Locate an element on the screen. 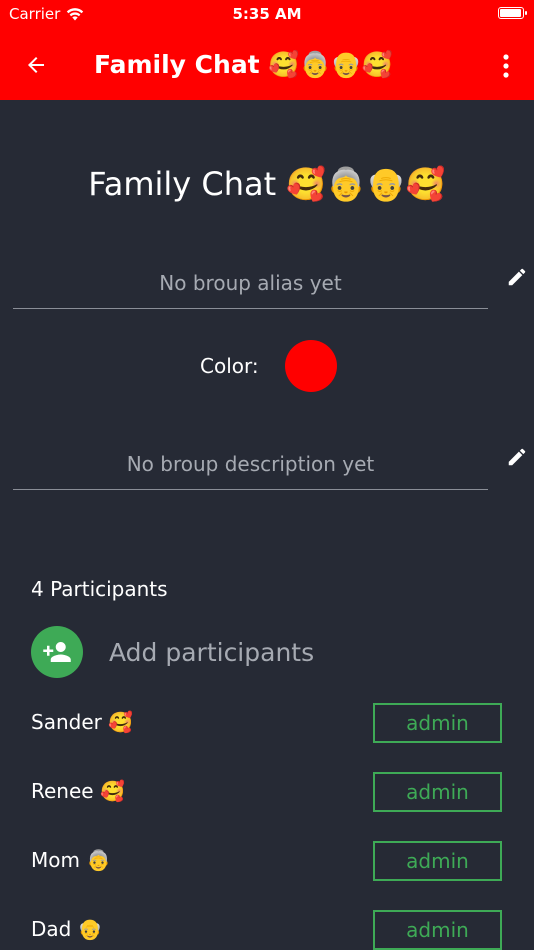 Image resolution: width=534 pixels, height=950 pixels. header-title: Family Chat 🥰👵👴🥰 is located at coordinates (243, 64).